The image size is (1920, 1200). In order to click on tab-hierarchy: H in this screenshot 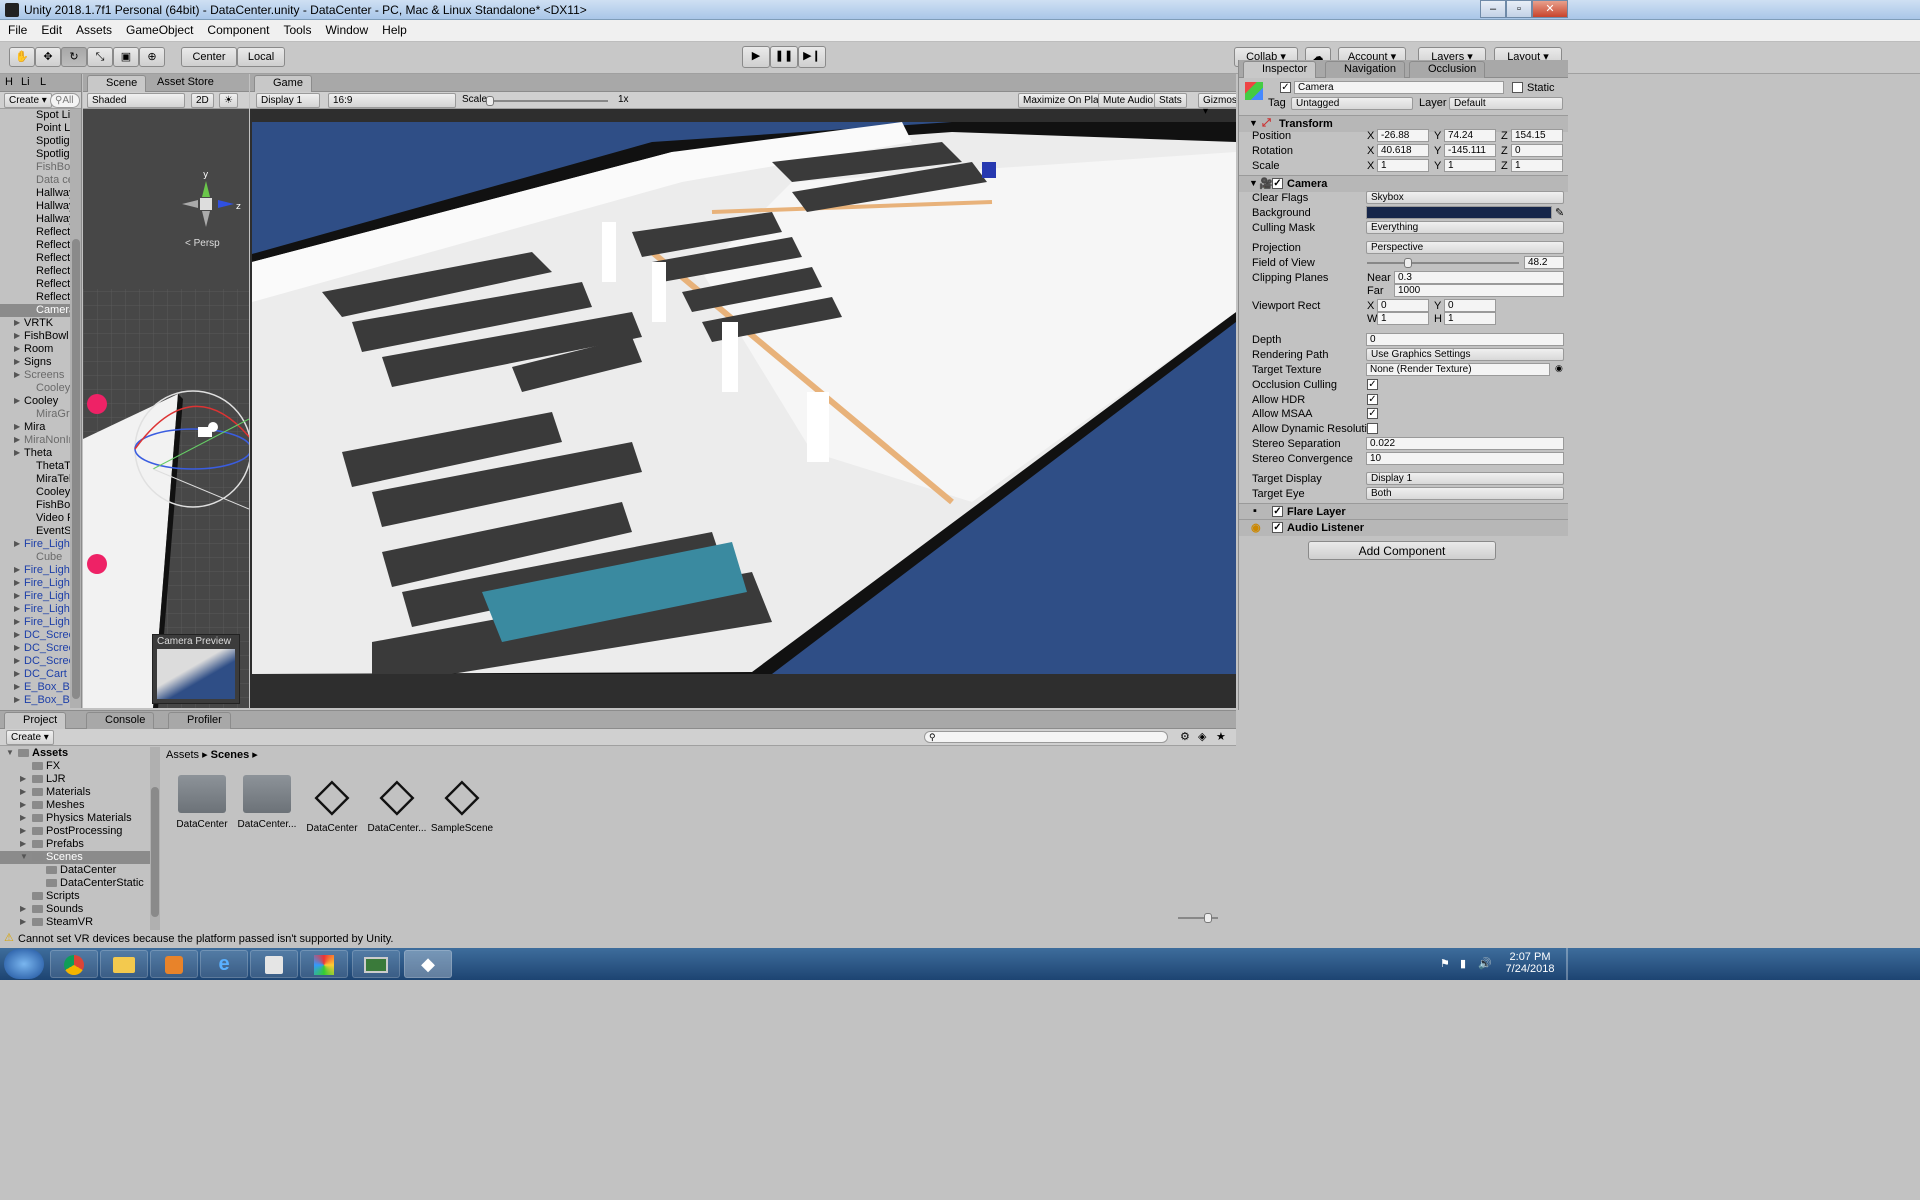, I will do `click(9, 82)`.